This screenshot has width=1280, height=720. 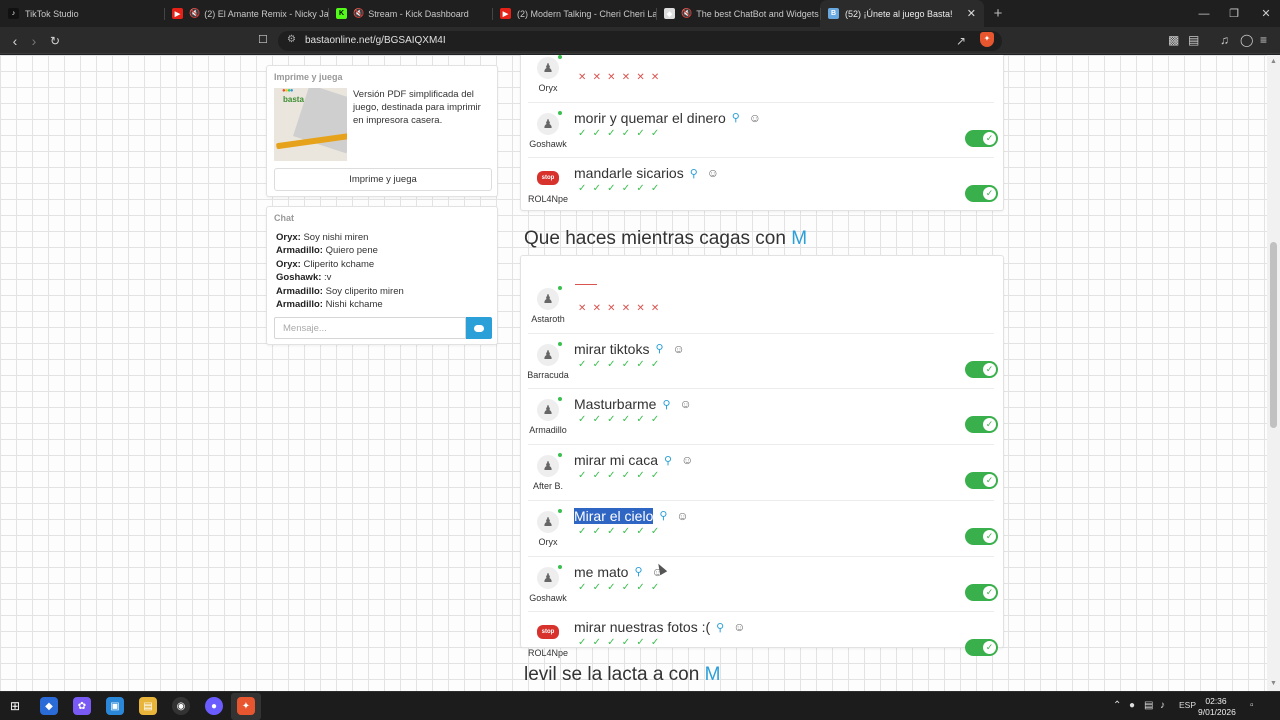 I want to click on copilot-icon: ✿, so click(x=82, y=706).